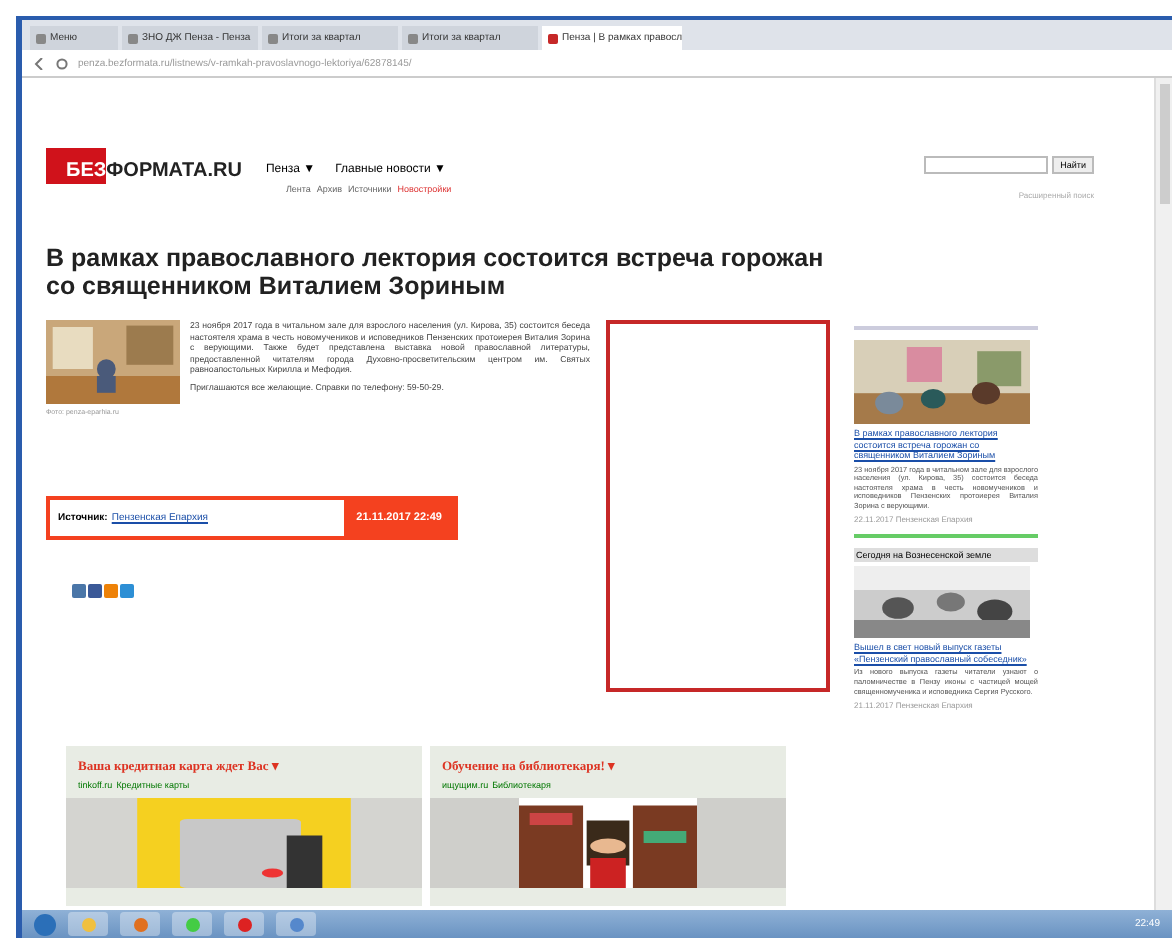  What do you see at coordinates (1164, 144) in the screenshot?
I see `scrollbar-thumb` at bounding box center [1164, 144].